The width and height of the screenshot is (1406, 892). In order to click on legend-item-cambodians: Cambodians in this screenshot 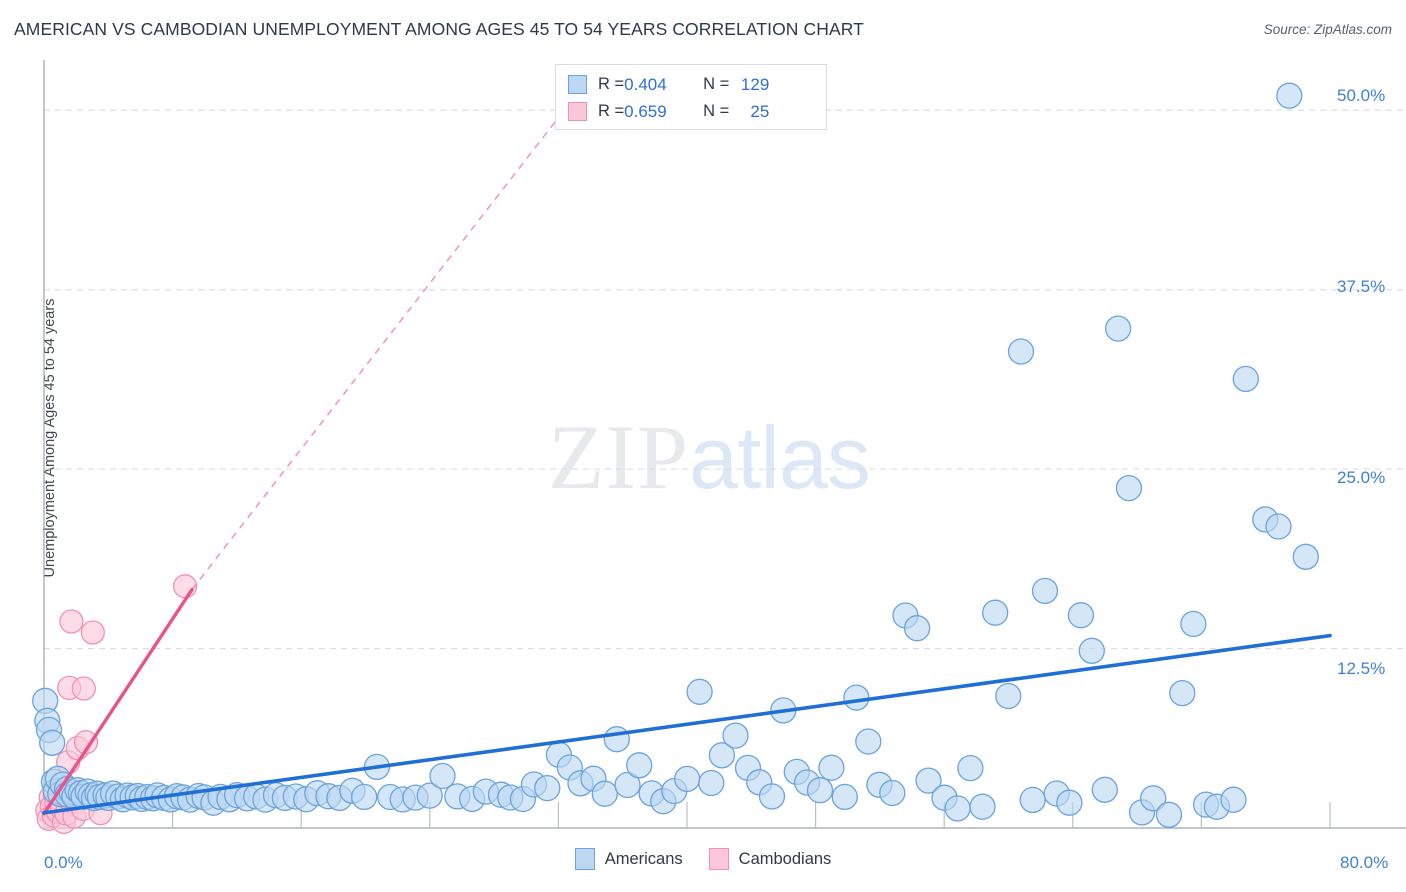, I will do `click(770, 859)`.